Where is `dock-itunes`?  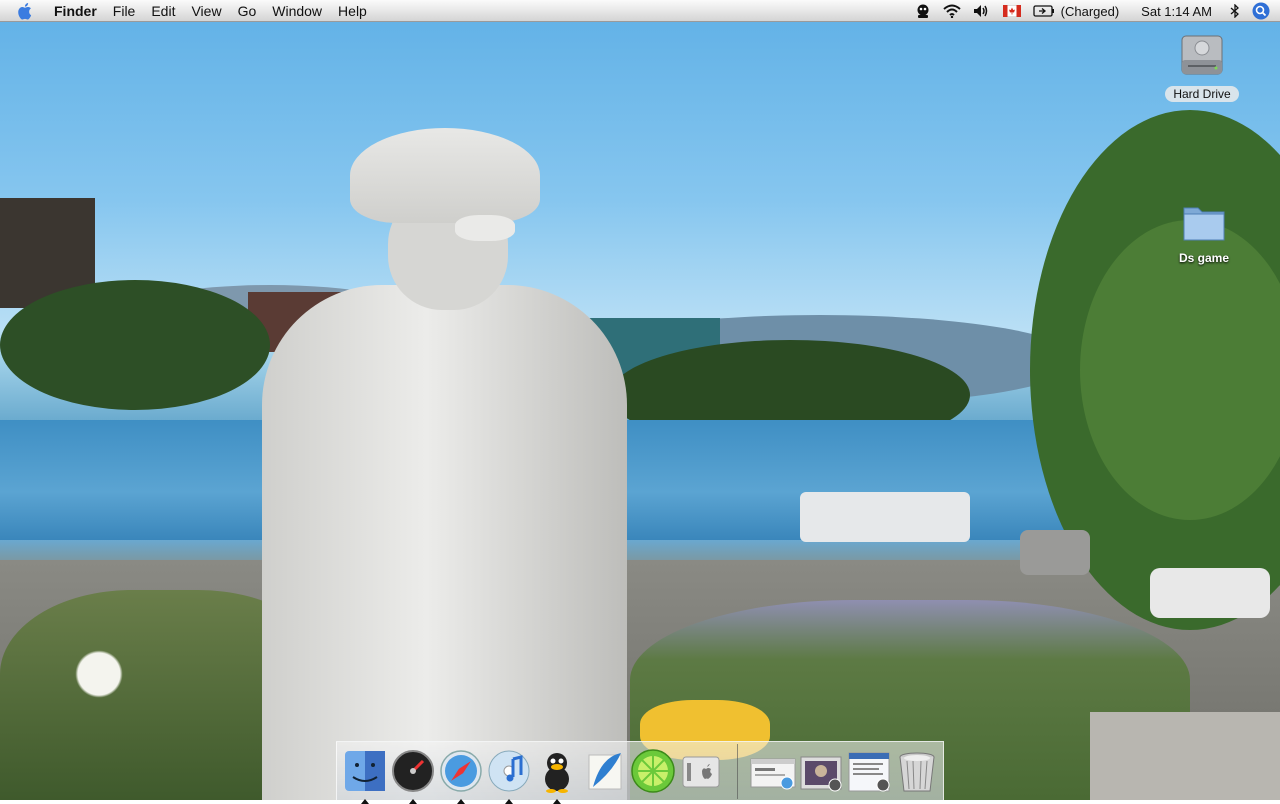
dock-itunes is located at coordinates (509, 775).